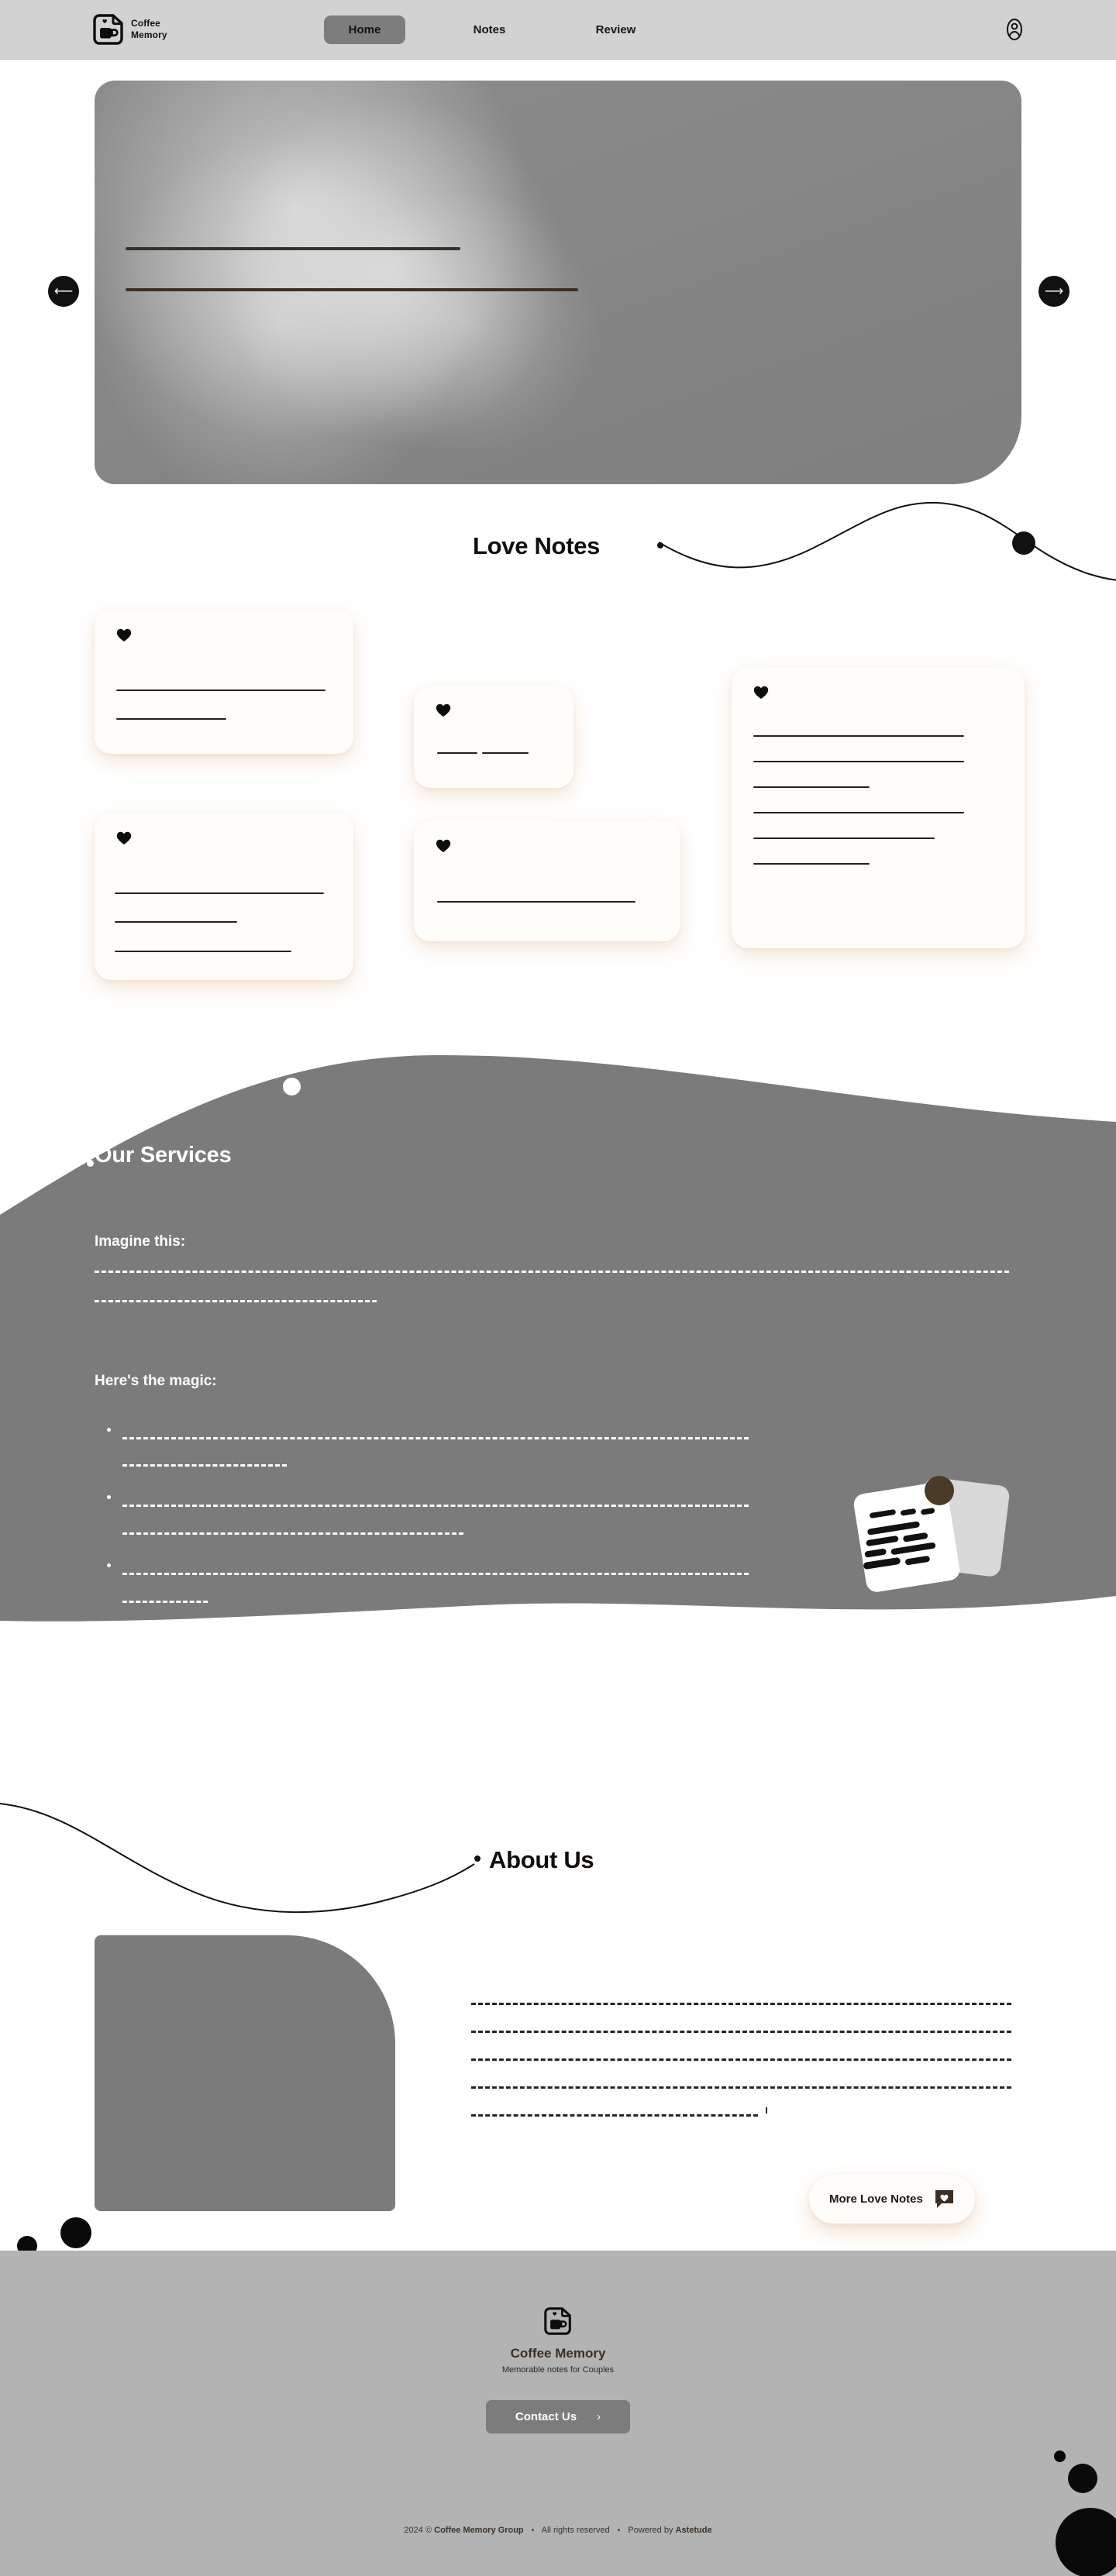  What do you see at coordinates (599, 2416) in the screenshot?
I see `chevron-right-icon: ›` at bounding box center [599, 2416].